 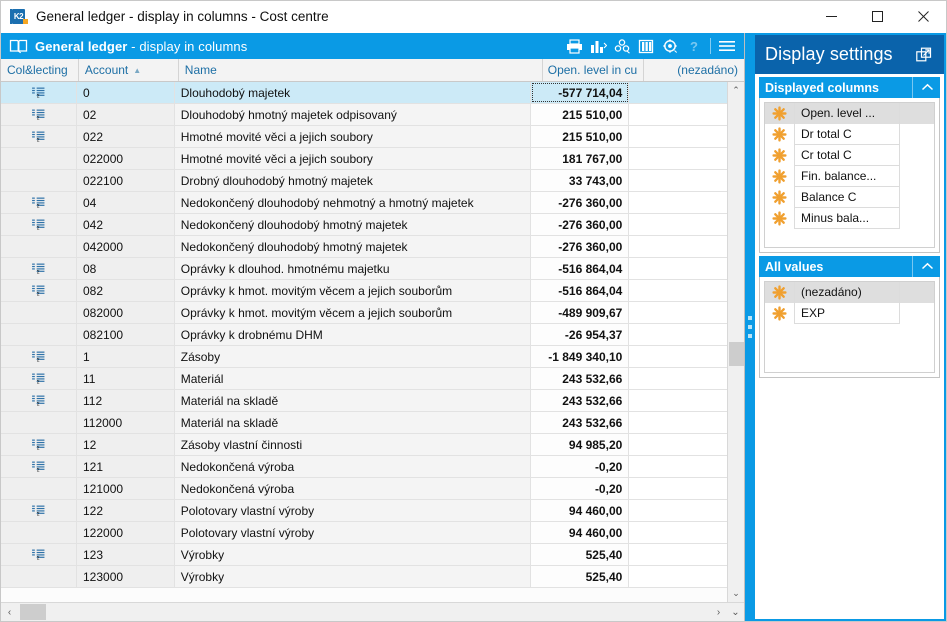 What do you see at coordinates (580, 180) in the screenshot?
I see `row-open-level-cell: 33 743,00` at bounding box center [580, 180].